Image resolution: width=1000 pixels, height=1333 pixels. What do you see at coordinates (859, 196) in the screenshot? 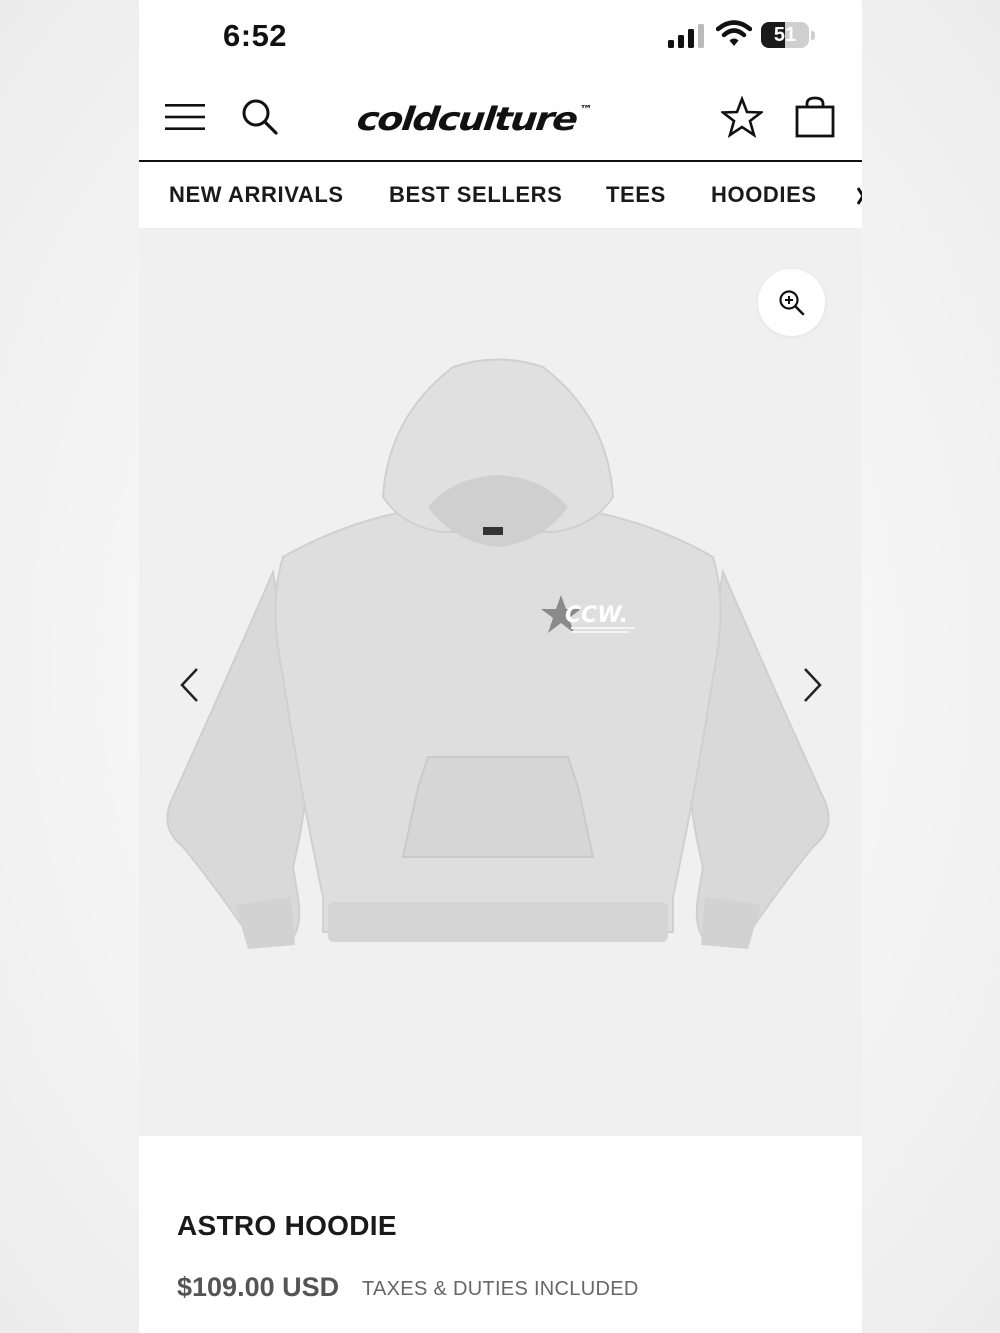
I see `chevron-right-icon` at bounding box center [859, 196].